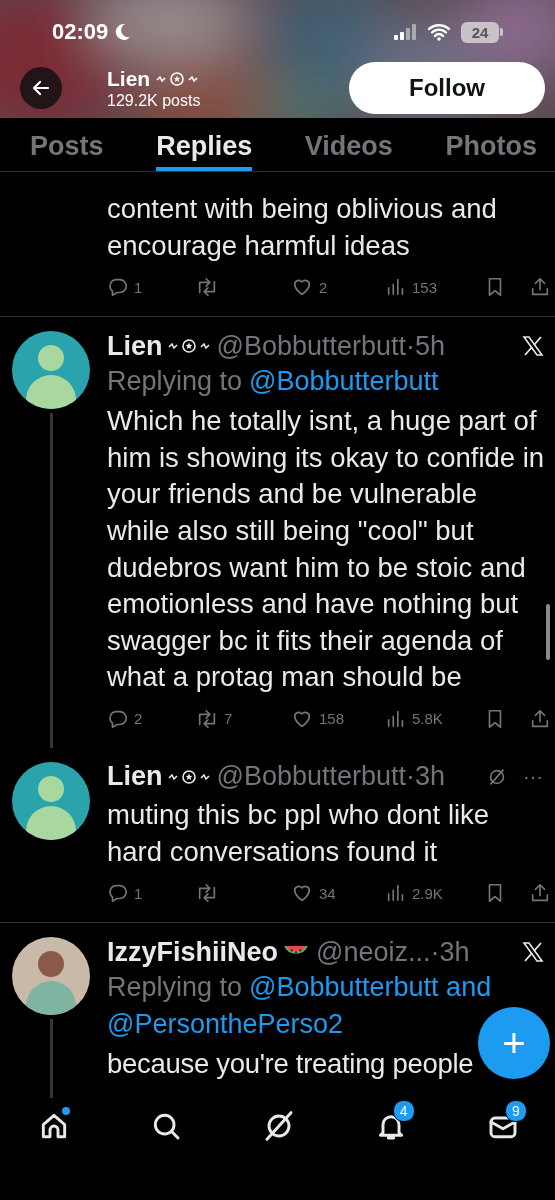  I want to click on like-count: 158, so click(332, 719).